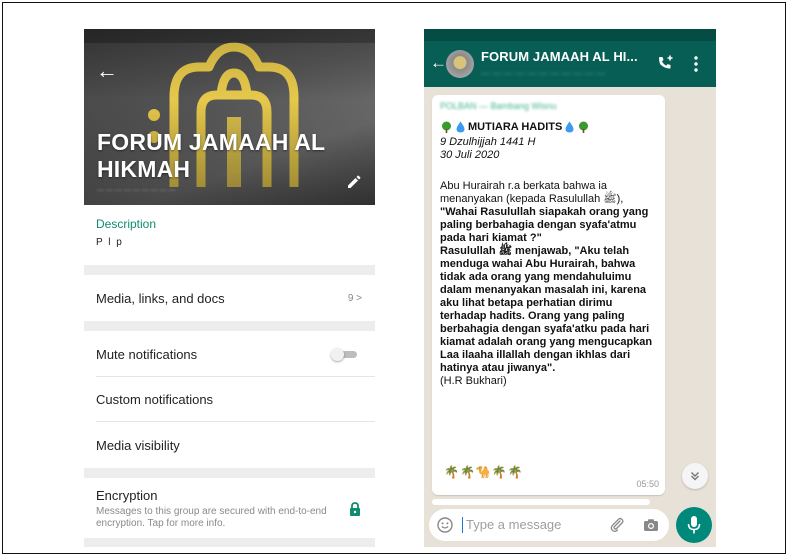 This screenshot has height=556, width=788. What do you see at coordinates (229, 445) in the screenshot?
I see `media-visibility-row: Media visibility` at bounding box center [229, 445].